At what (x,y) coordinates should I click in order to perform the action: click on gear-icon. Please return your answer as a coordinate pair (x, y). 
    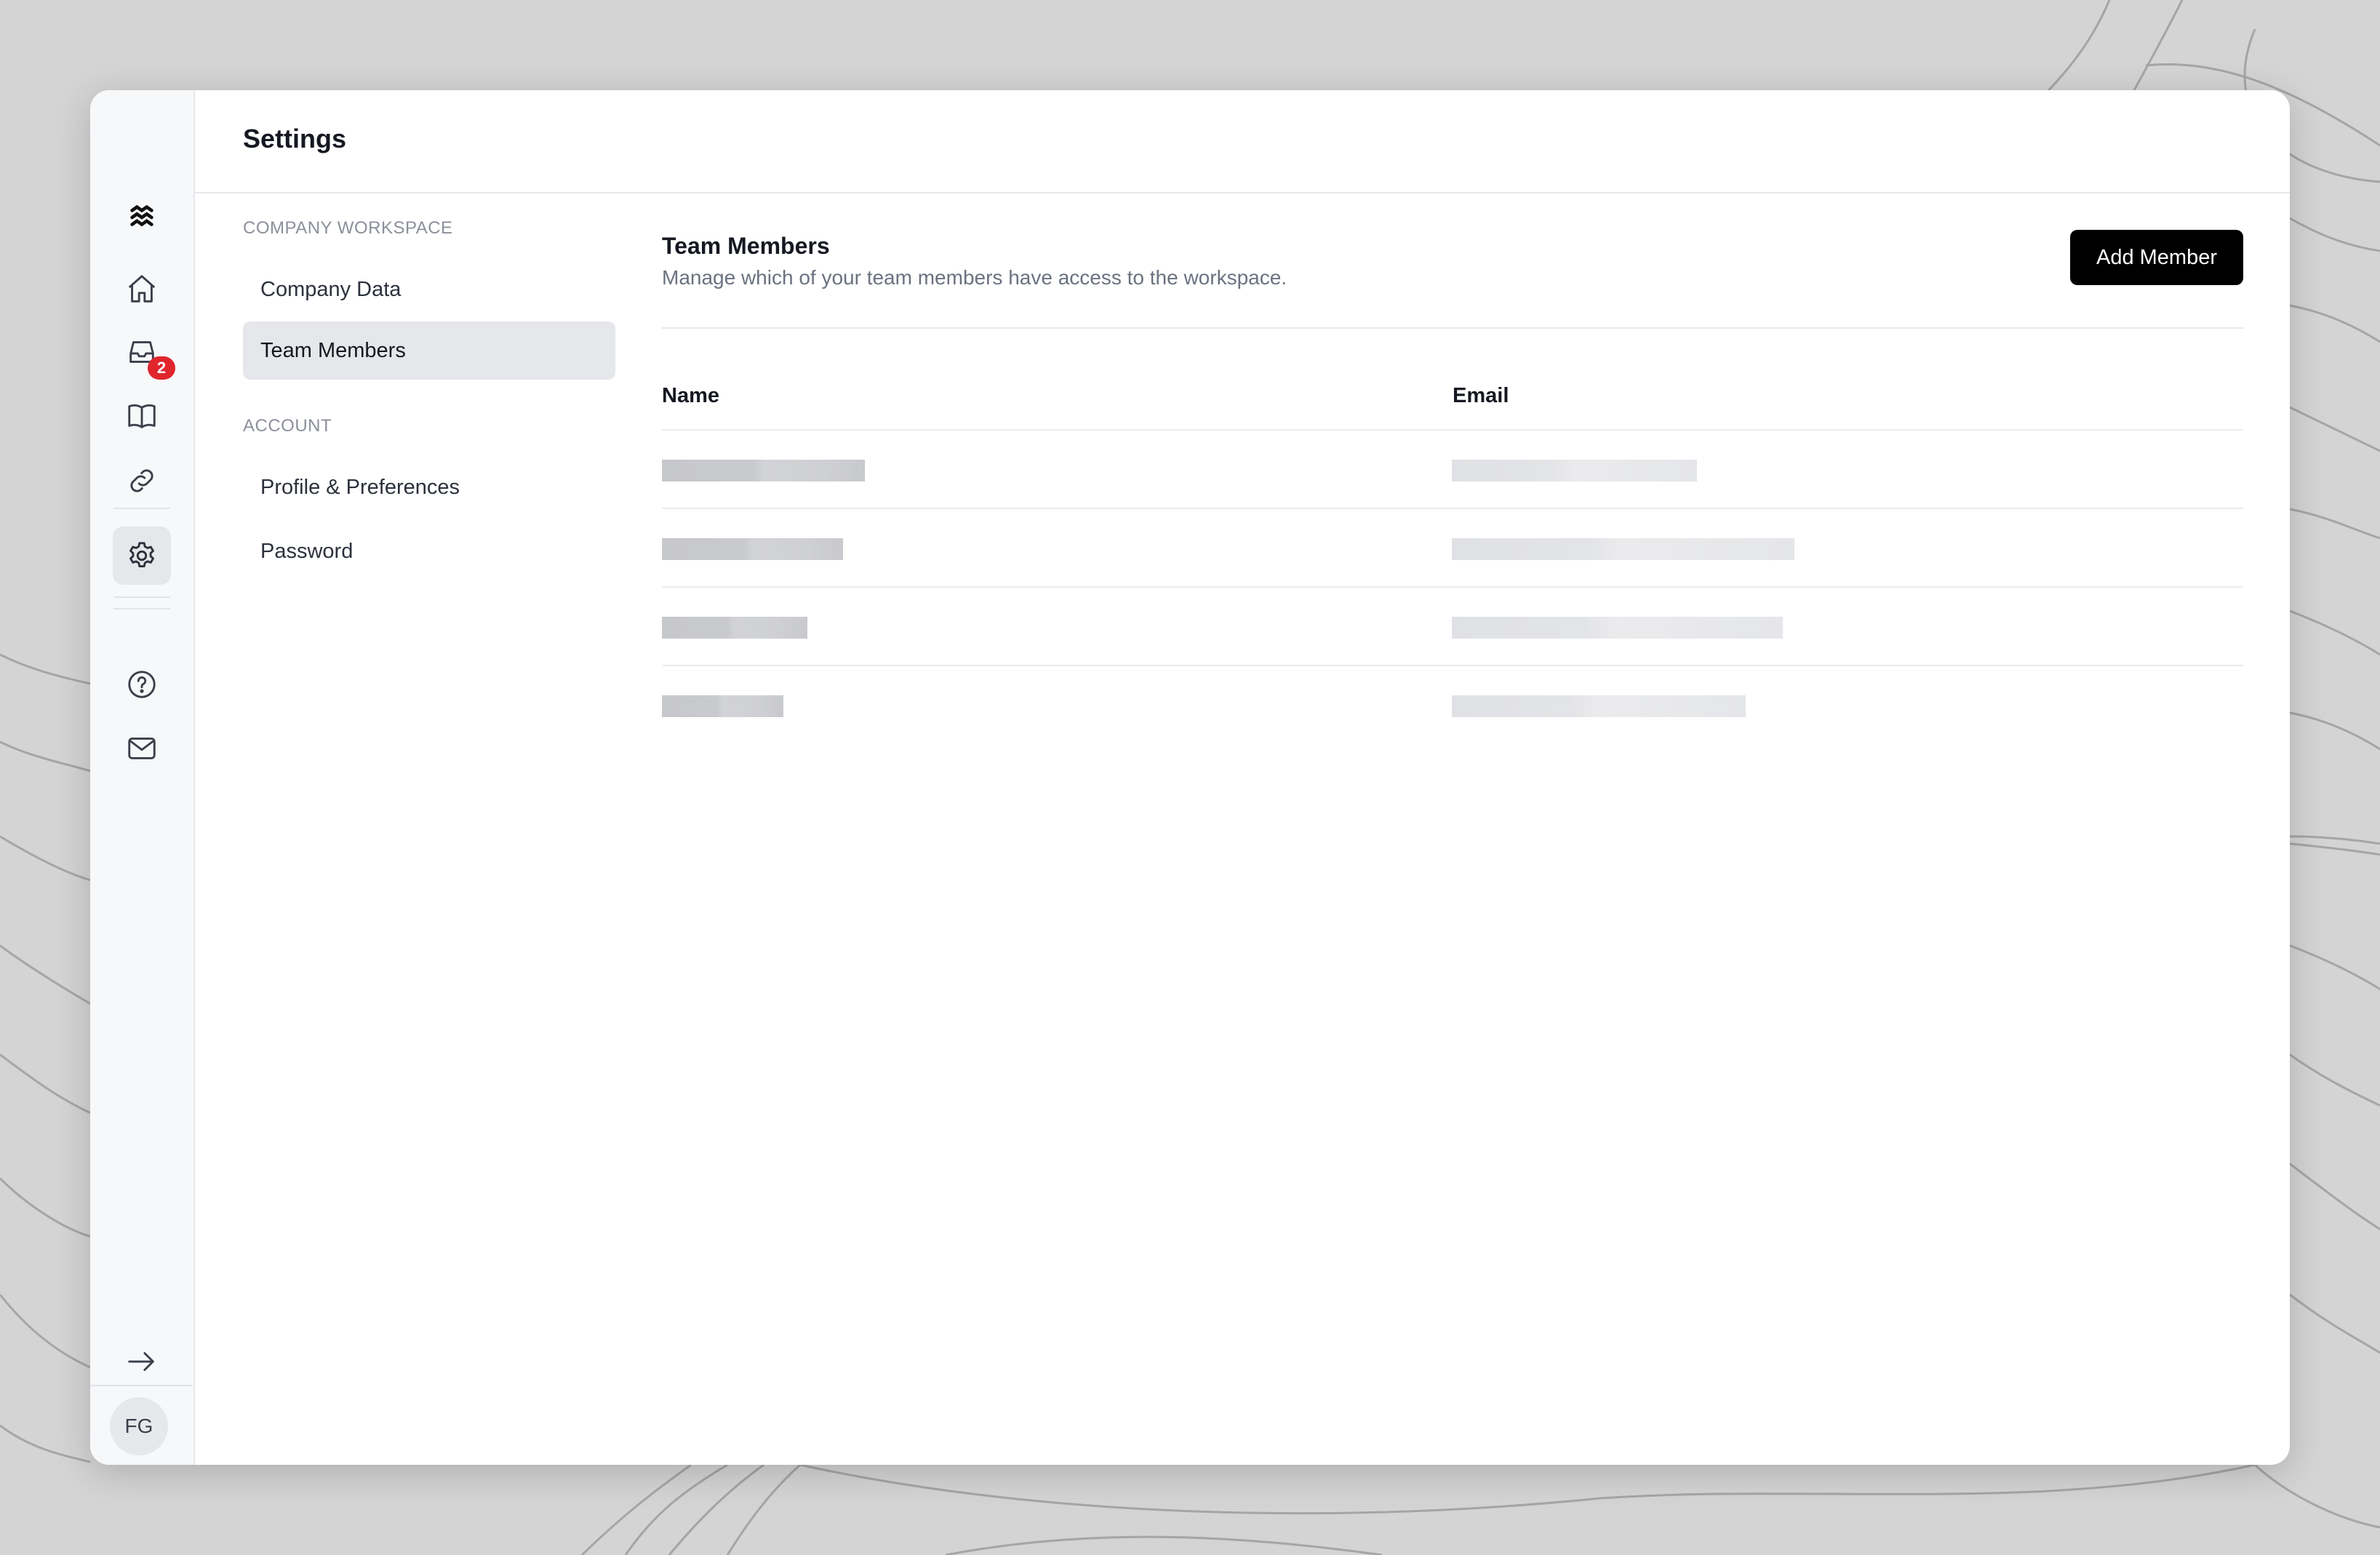
    Looking at the image, I should click on (142, 556).